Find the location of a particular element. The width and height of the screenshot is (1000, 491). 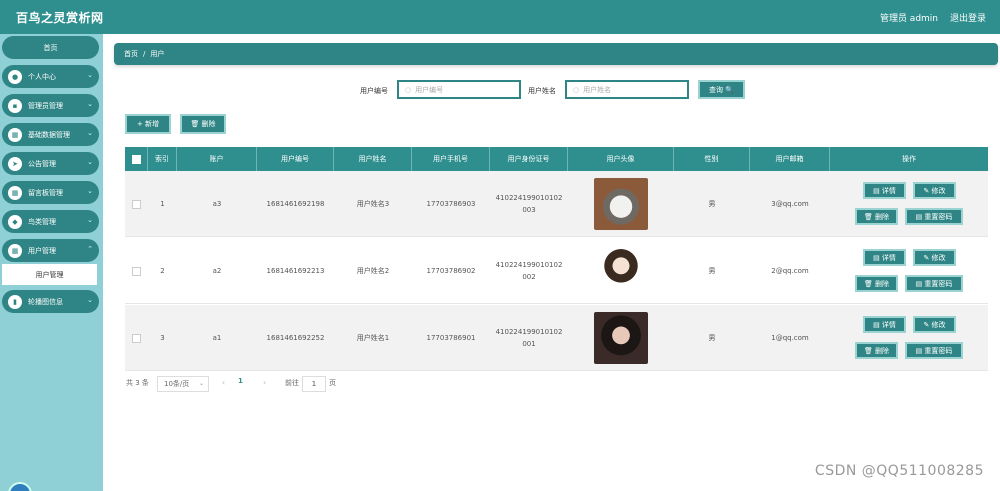

breadcrumb: 首页 / 用户 is located at coordinates (556, 54).